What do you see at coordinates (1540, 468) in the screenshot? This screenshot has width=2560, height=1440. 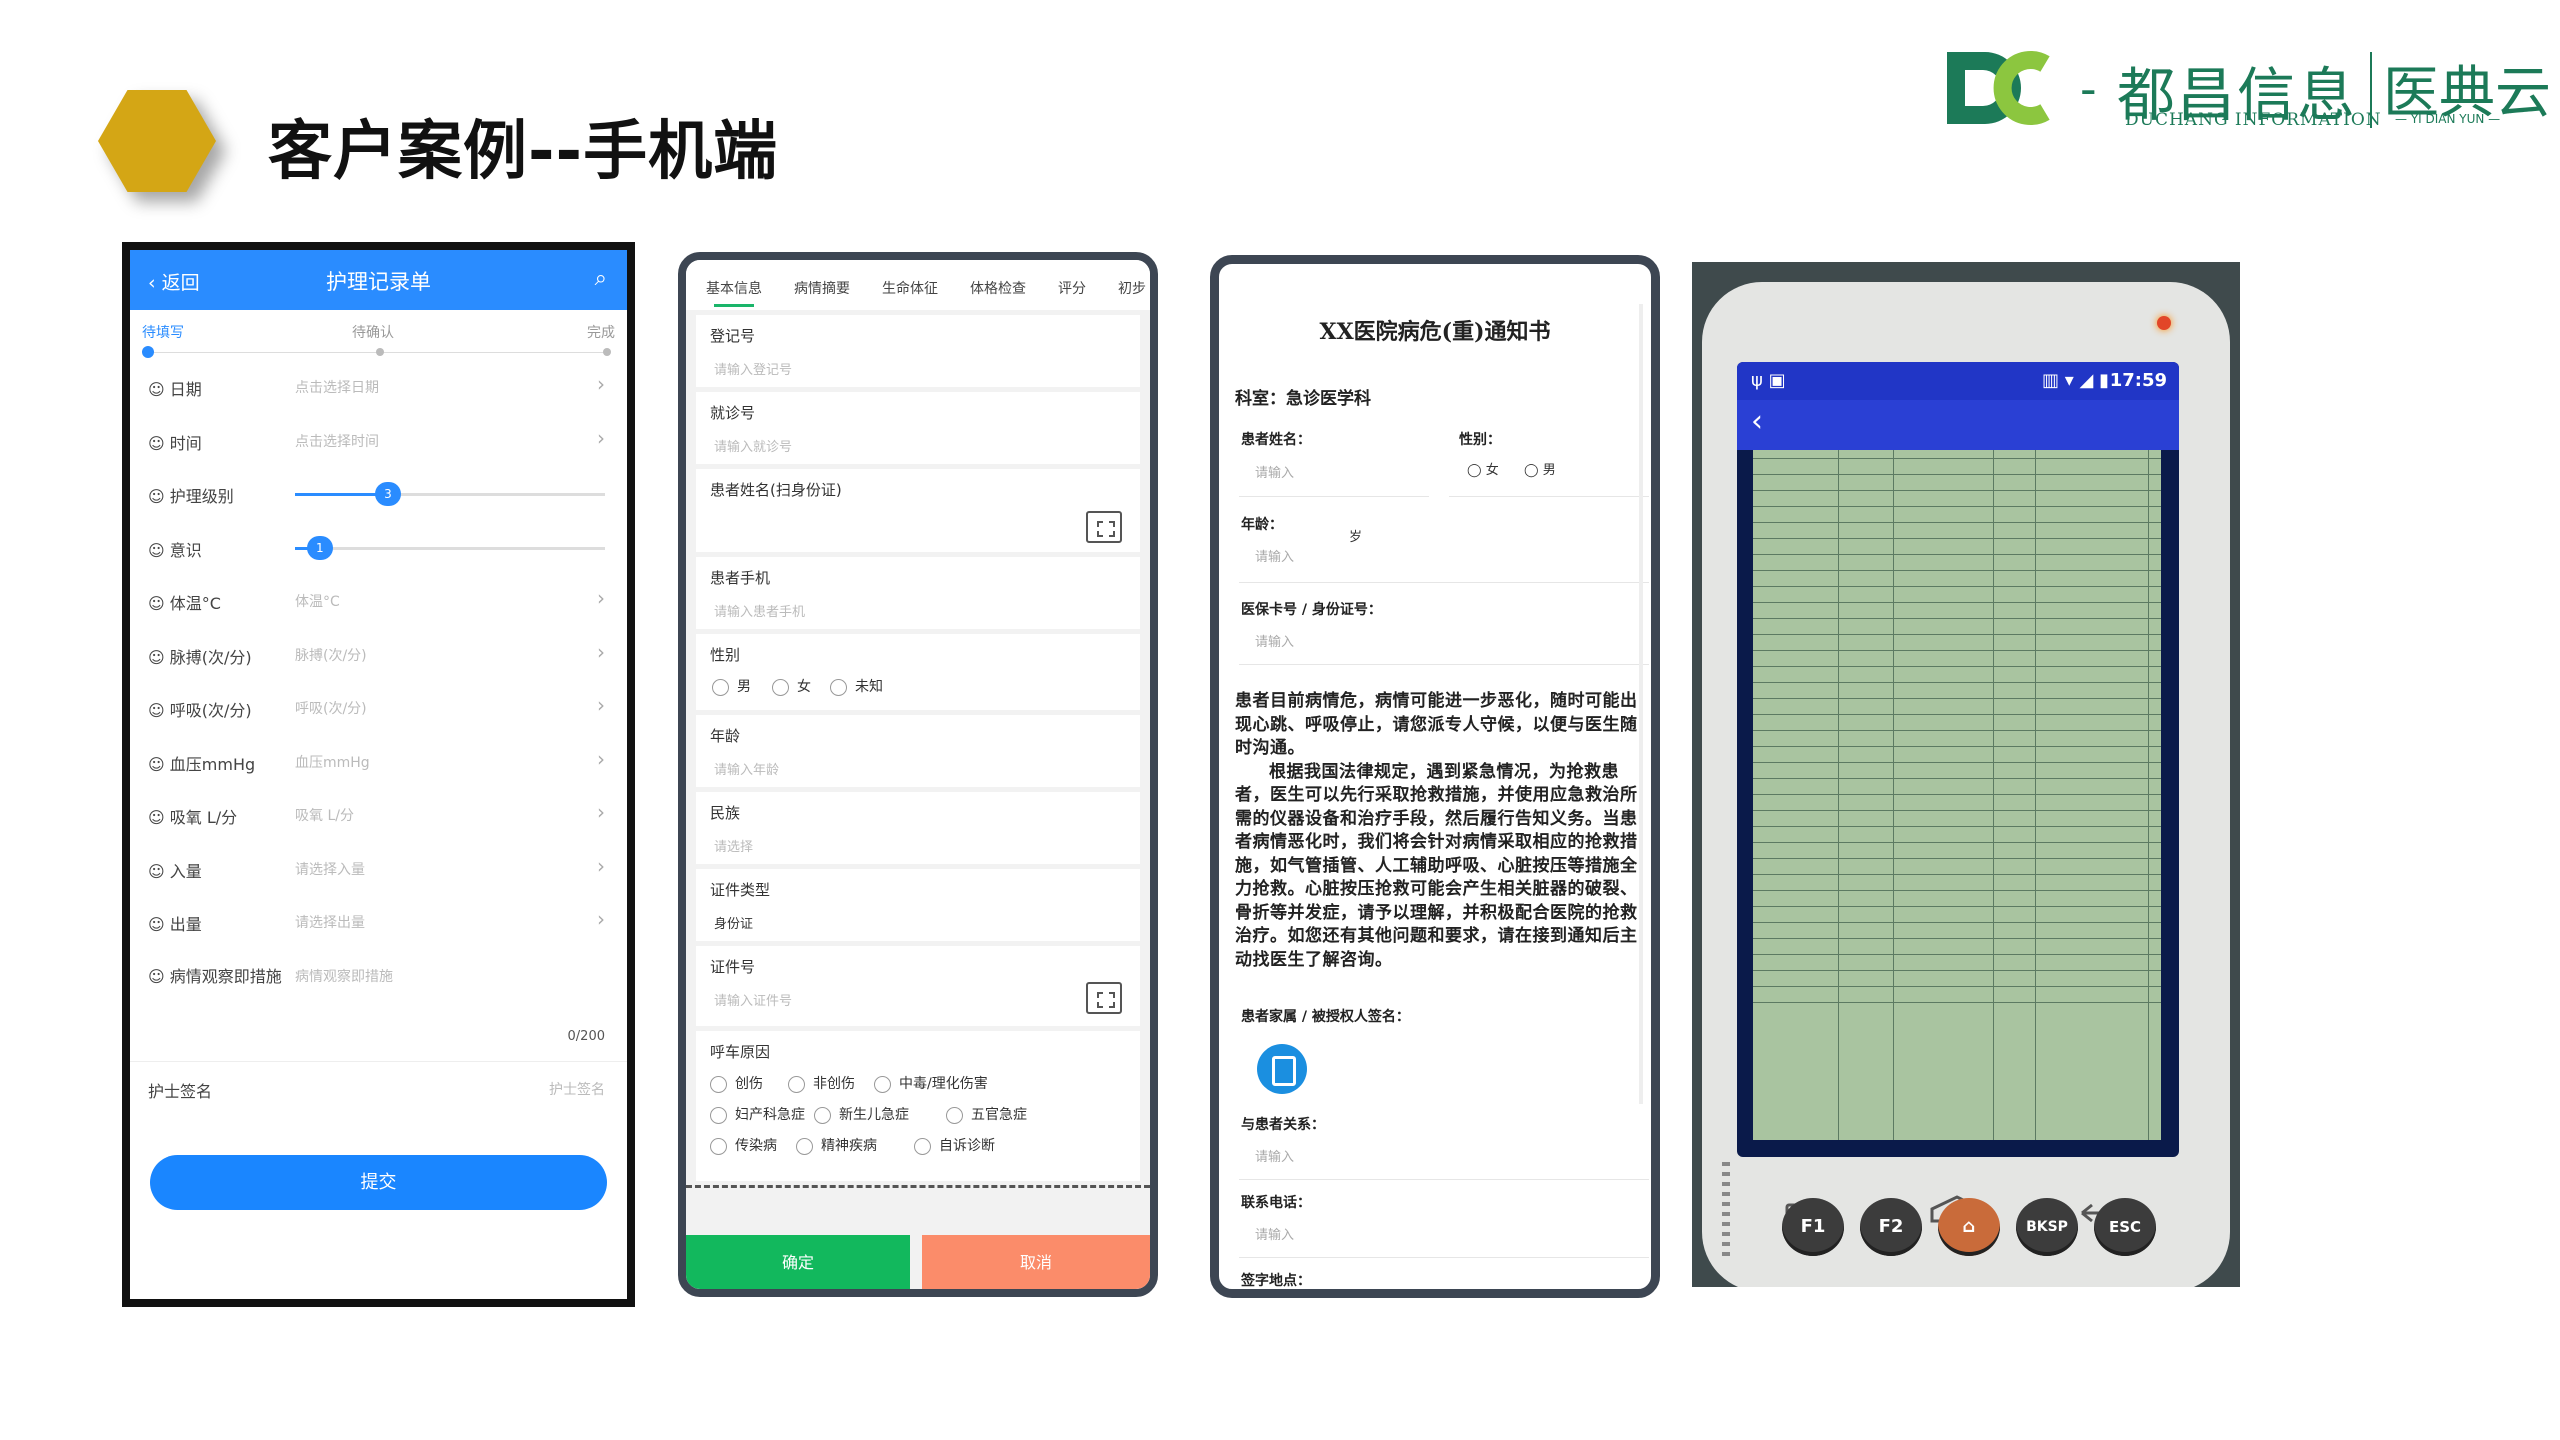 I see `gender-male-radio: ◯ 男` at bounding box center [1540, 468].